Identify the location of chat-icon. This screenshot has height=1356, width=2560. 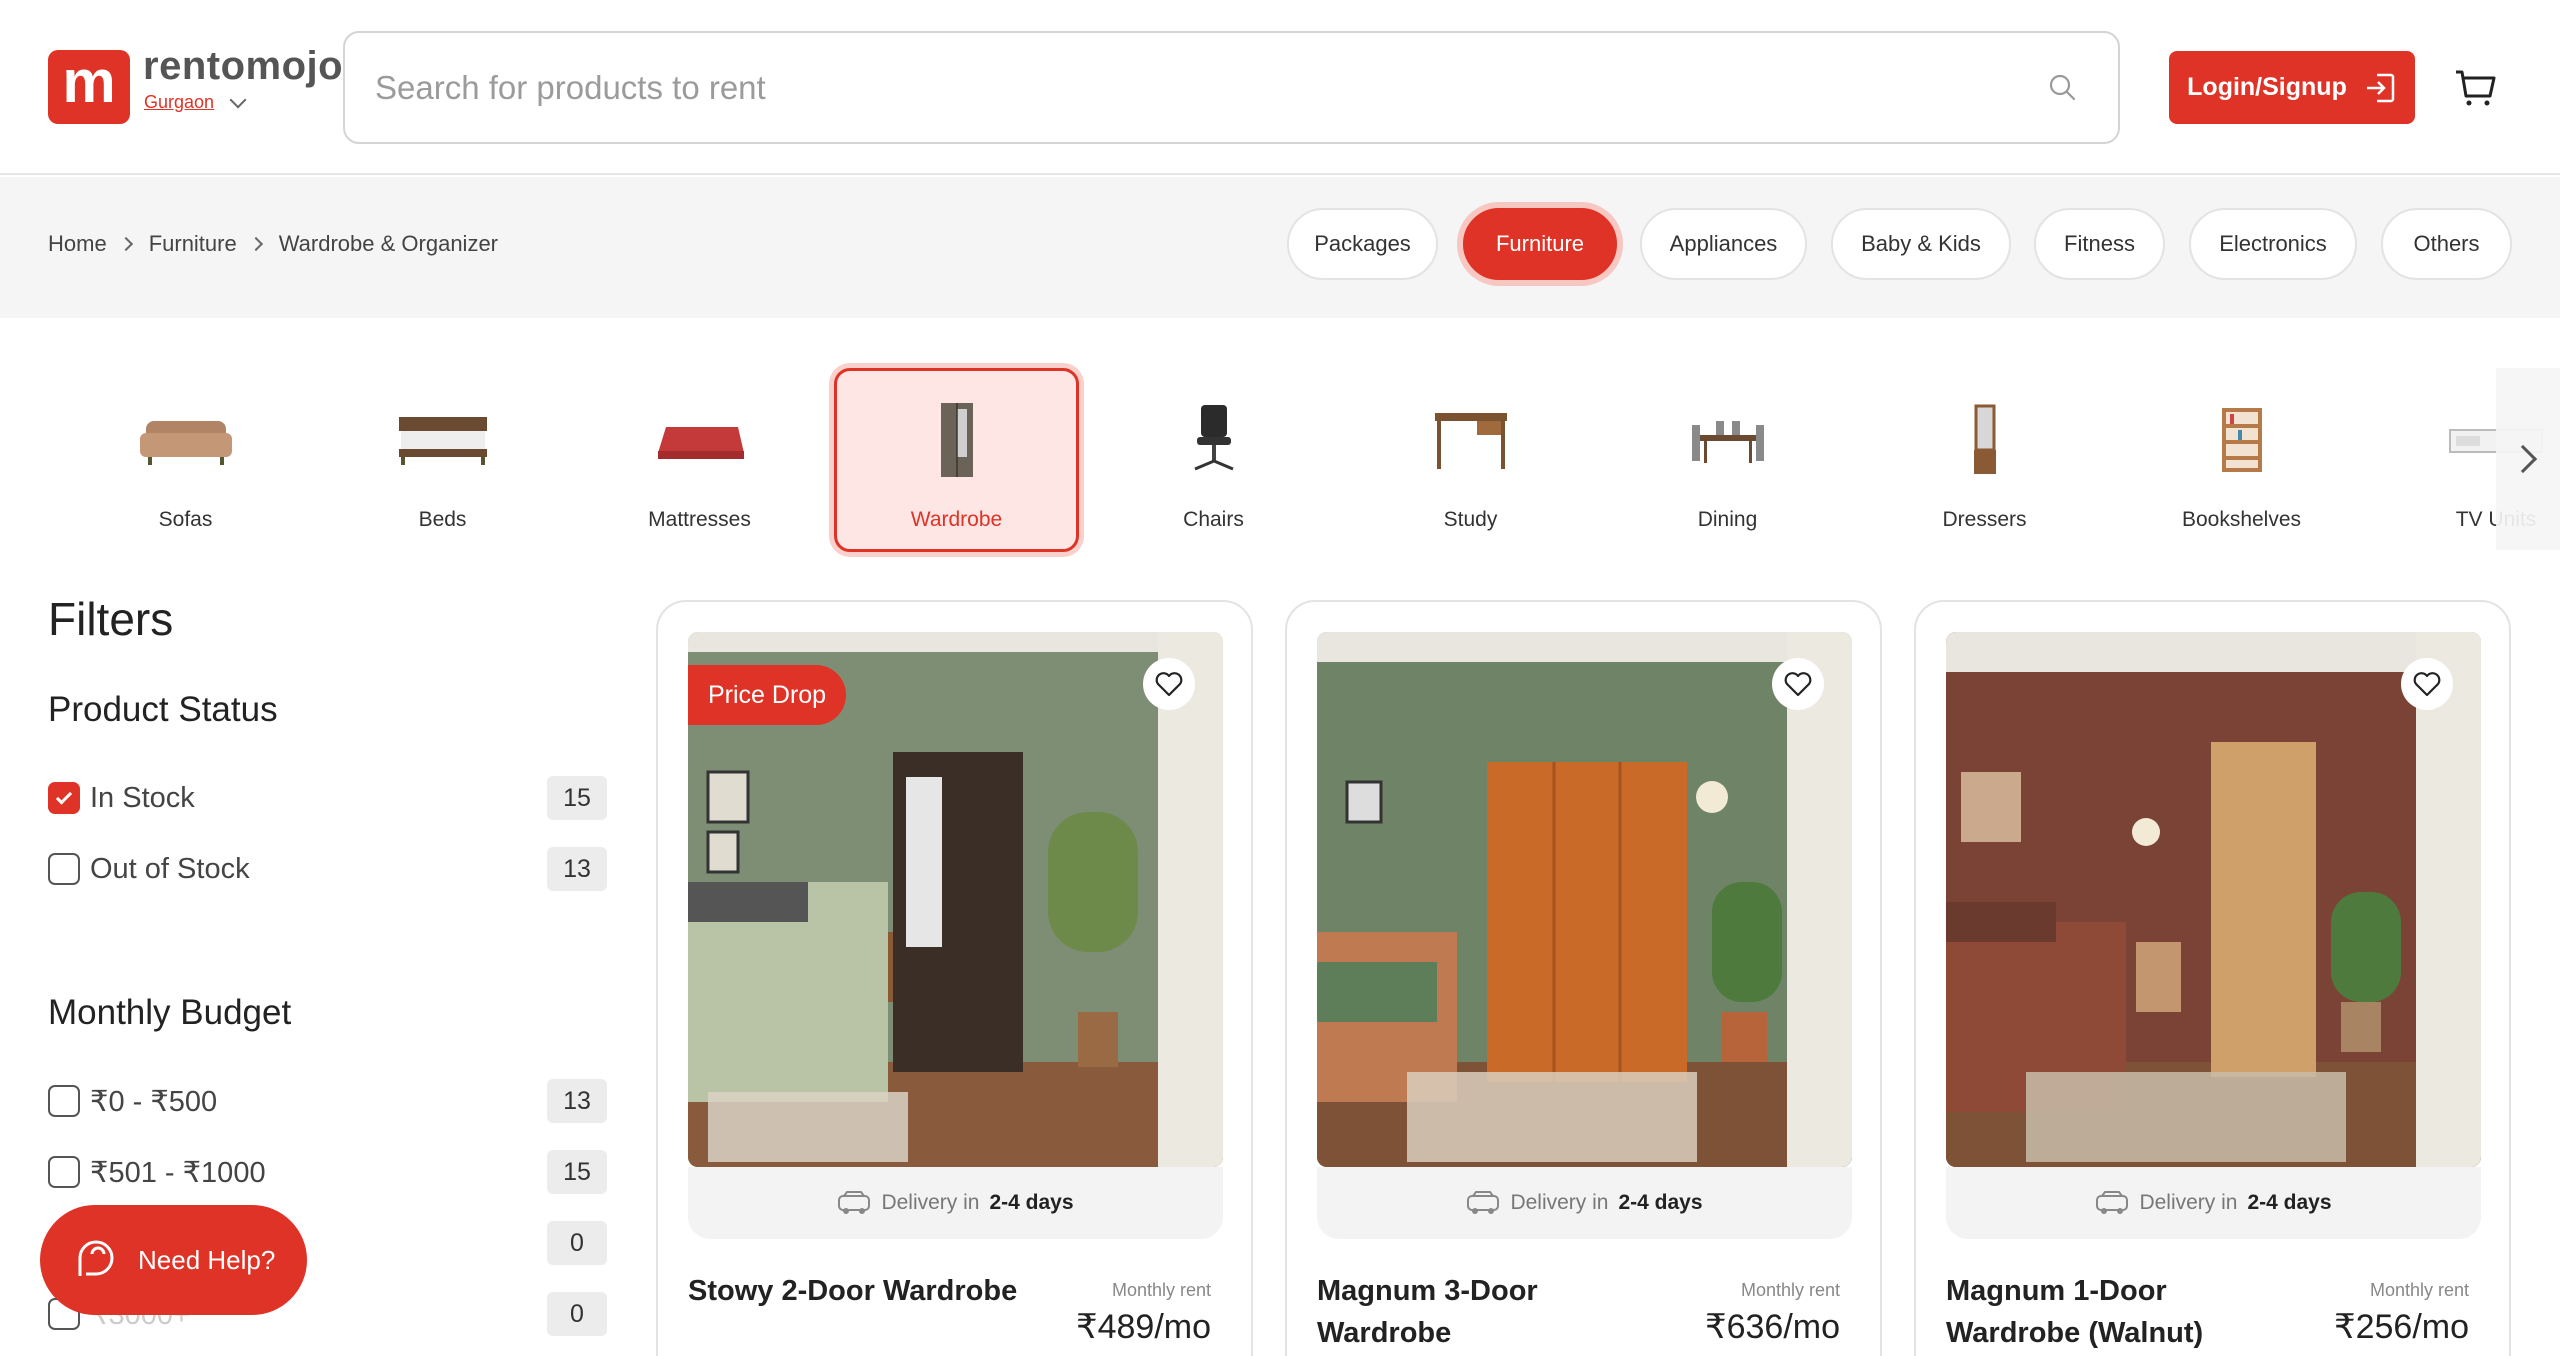
(96, 1258).